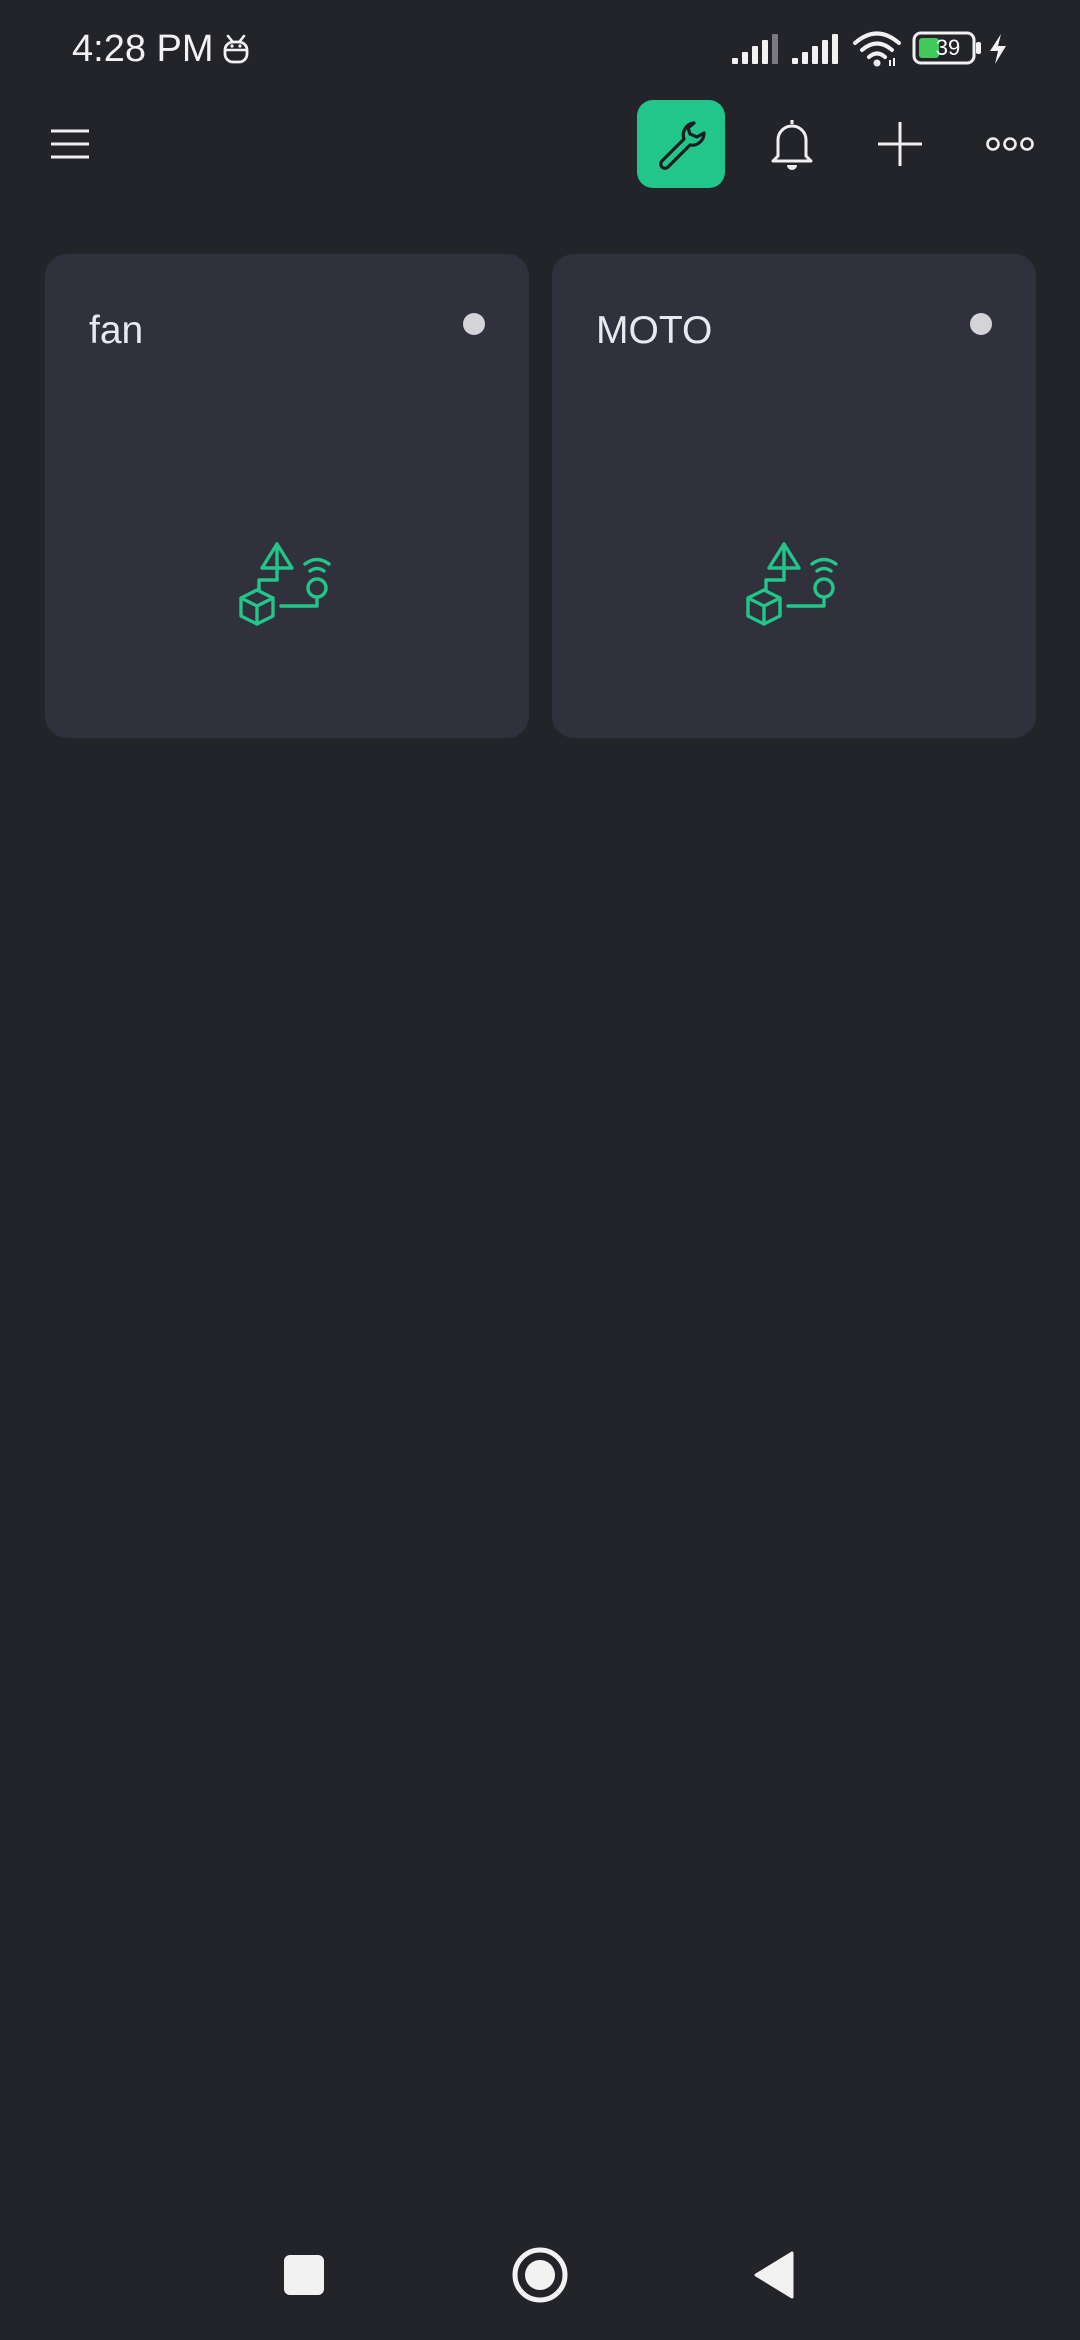 The image size is (1080, 2340). Describe the element at coordinates (236, 49) in the screenshot. I see `robot-notification-icon` at that location.